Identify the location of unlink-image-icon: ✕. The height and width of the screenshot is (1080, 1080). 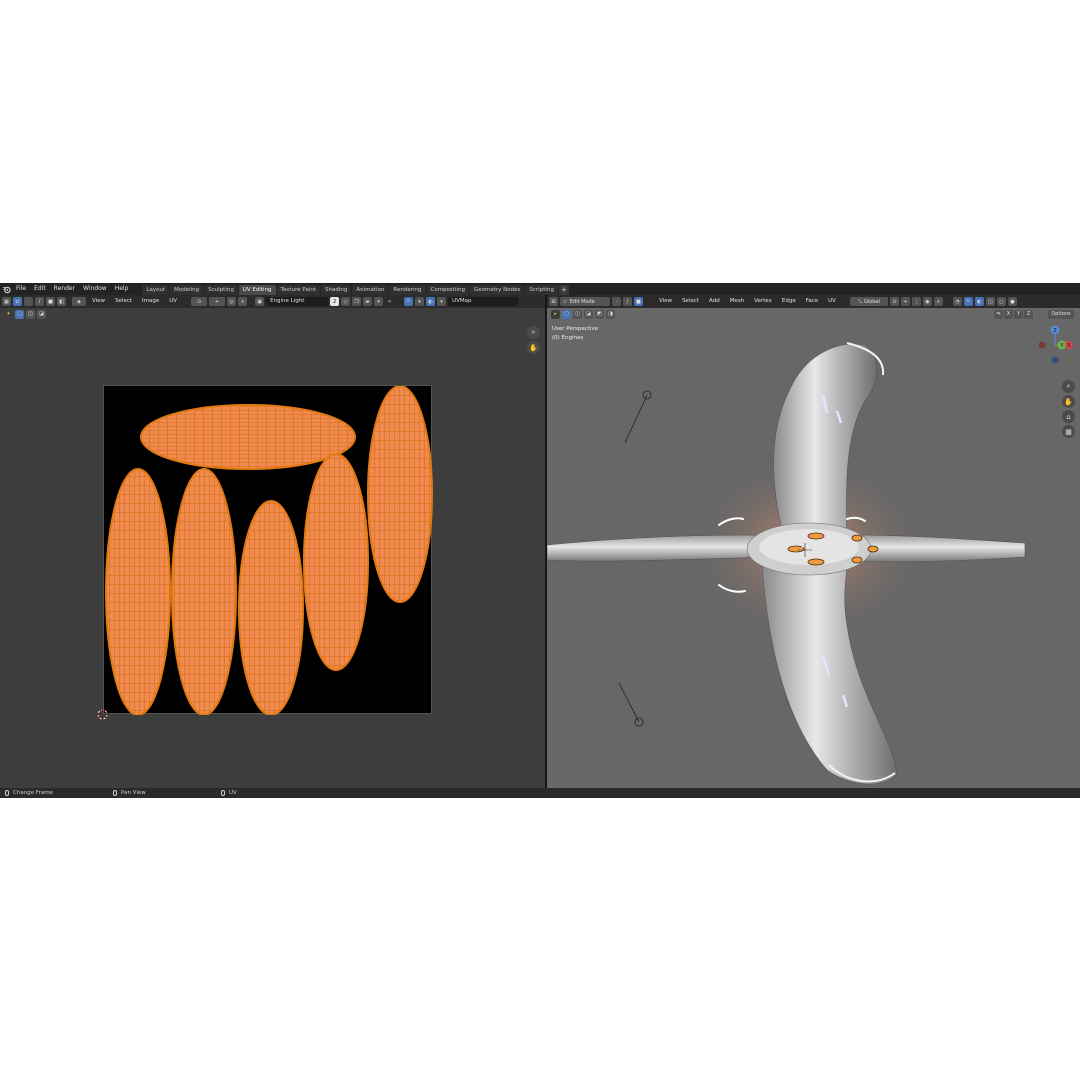
(379, 301).